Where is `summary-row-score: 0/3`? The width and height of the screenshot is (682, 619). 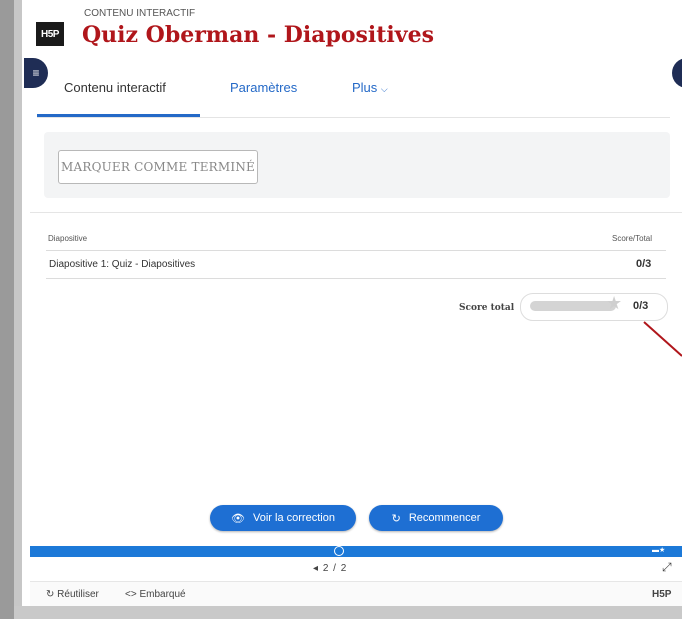 summary-row-score: 0/3 is located at coordinates (644, 264).